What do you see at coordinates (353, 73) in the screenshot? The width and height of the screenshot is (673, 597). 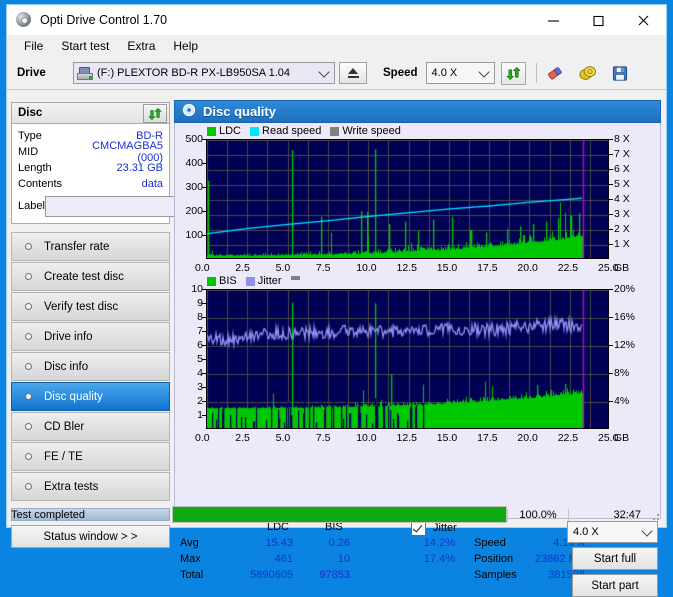 I see `eject-button` at bounding box center [353, 73].